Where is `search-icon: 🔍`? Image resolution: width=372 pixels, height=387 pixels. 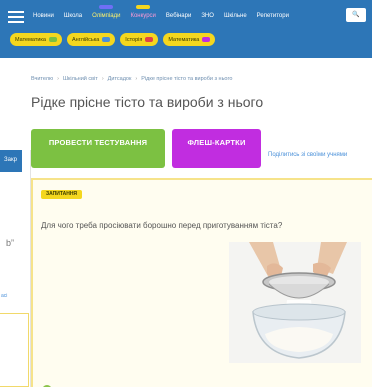 search-icon: 🔍 is located at coordinates (356, 15).